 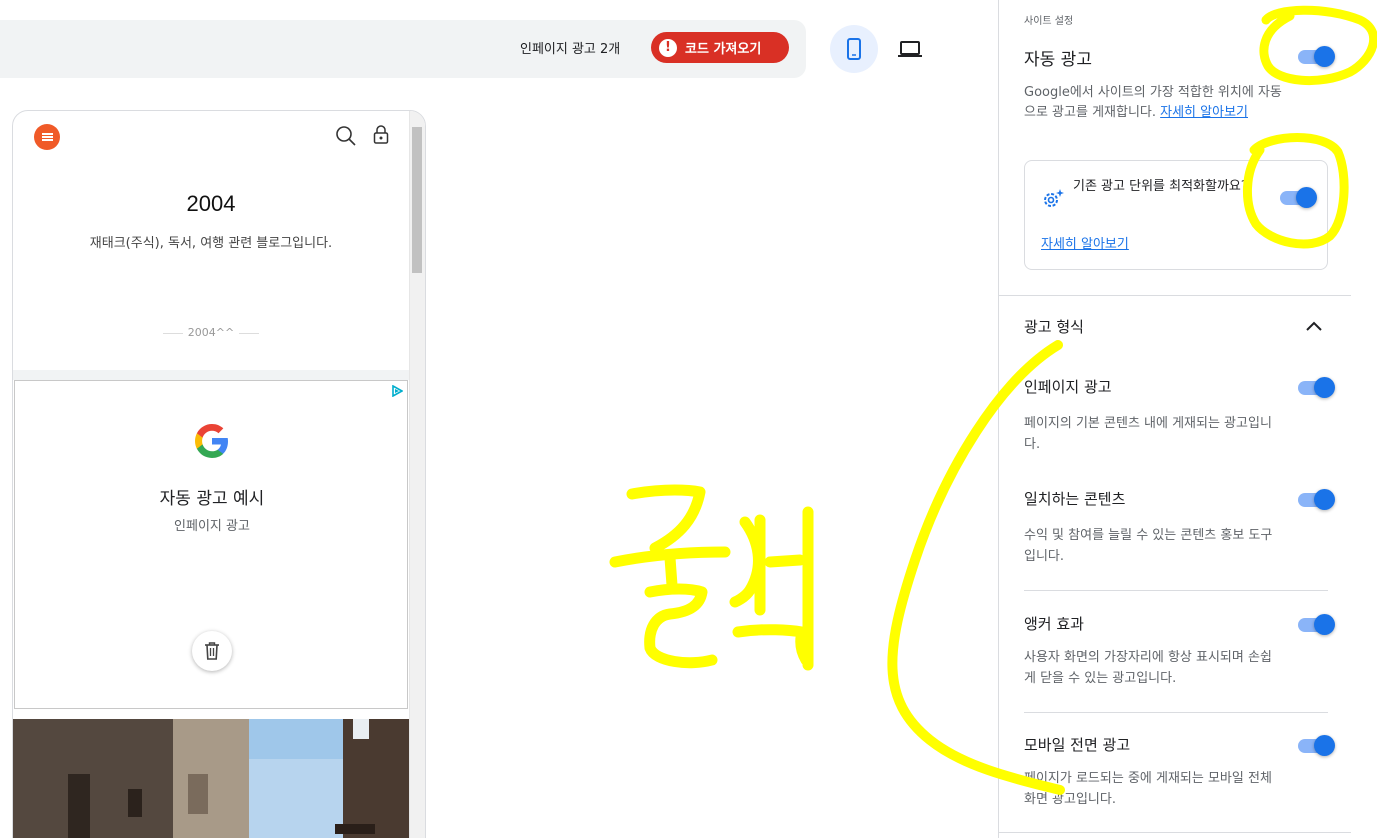 What do you see at coordinates (1297, 197) in the screenshot?
I see `optimize-existing-toggle` at bounding box center [1297, 197].